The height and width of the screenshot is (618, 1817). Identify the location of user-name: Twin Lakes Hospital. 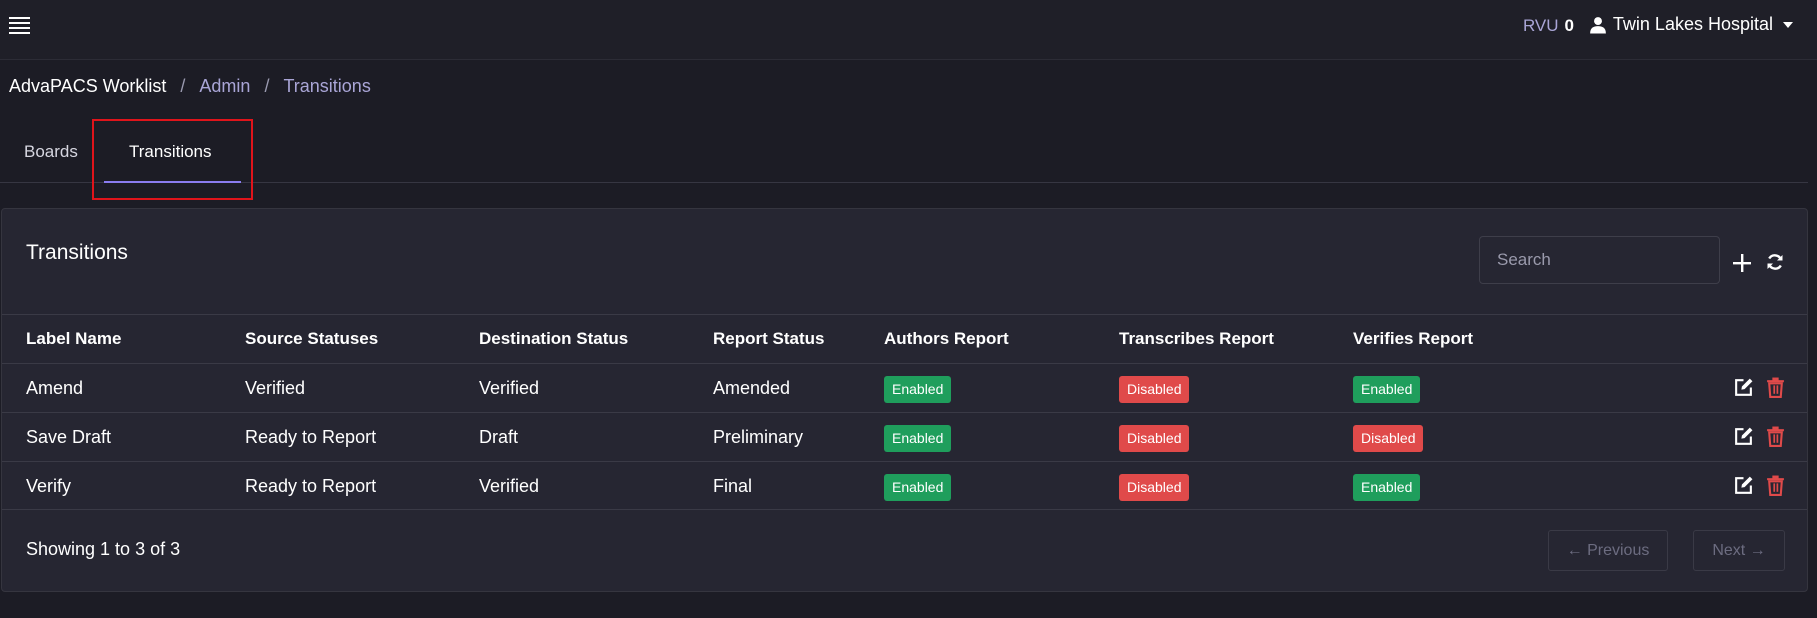
(1692, 24).